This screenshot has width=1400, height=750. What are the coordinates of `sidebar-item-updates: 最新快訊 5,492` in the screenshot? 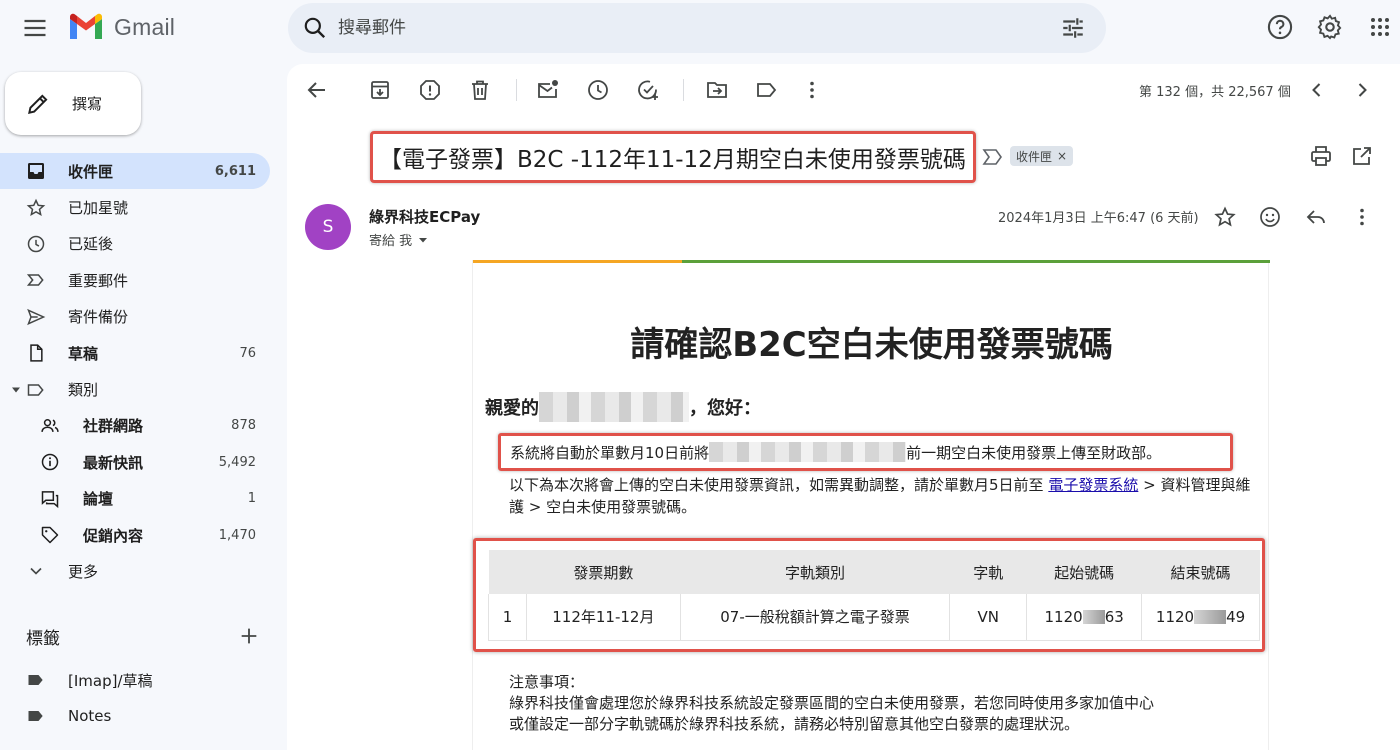 It's located at (135, 462).